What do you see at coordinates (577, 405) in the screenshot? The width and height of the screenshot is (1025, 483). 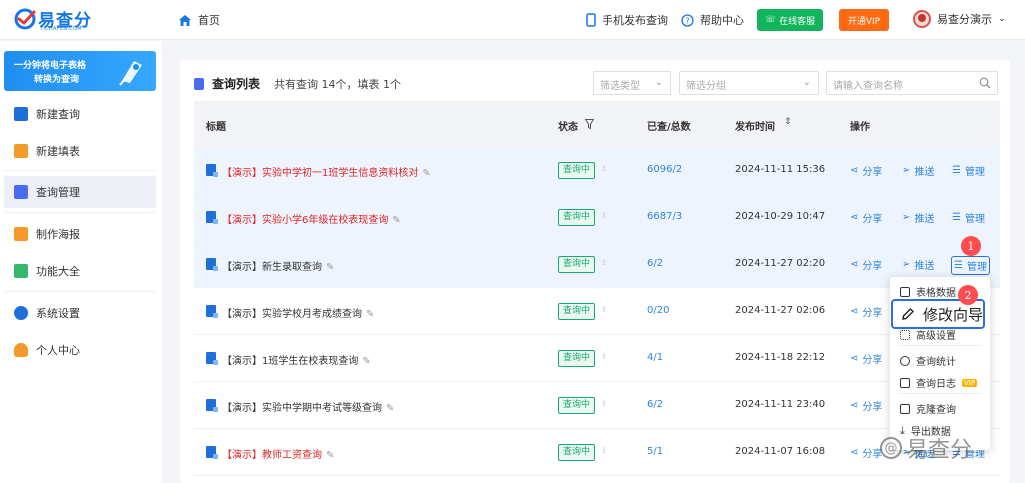 I see `status-badge: 查询中` at bounding box center [577, 405].